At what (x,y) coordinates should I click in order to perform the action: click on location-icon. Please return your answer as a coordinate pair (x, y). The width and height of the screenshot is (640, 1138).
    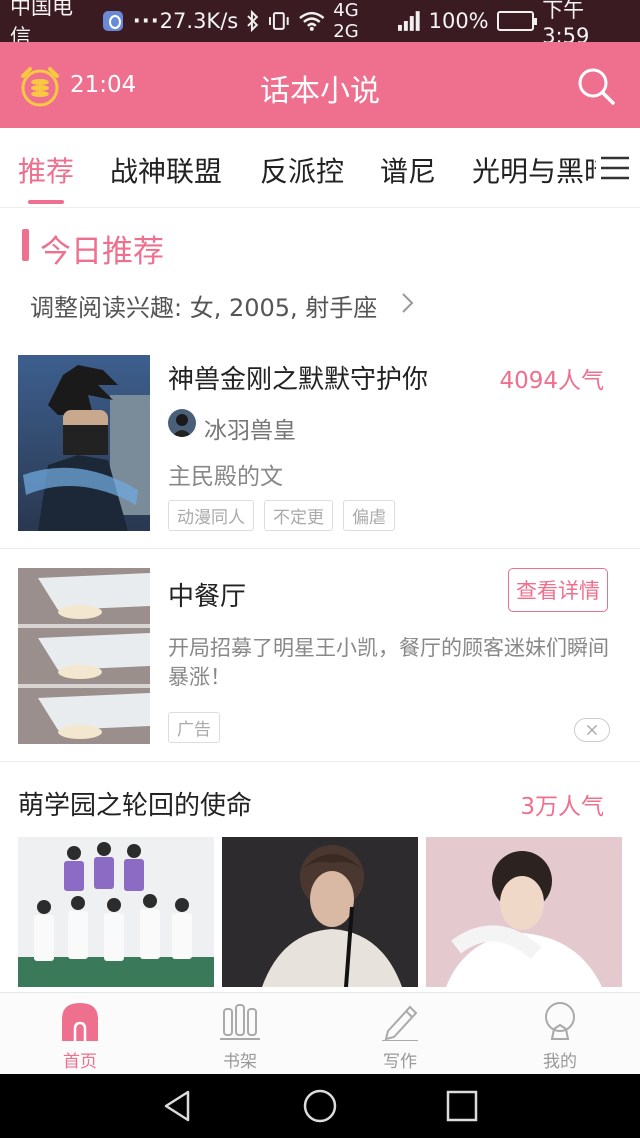
    Looking at the image, I should click on (112, 21).